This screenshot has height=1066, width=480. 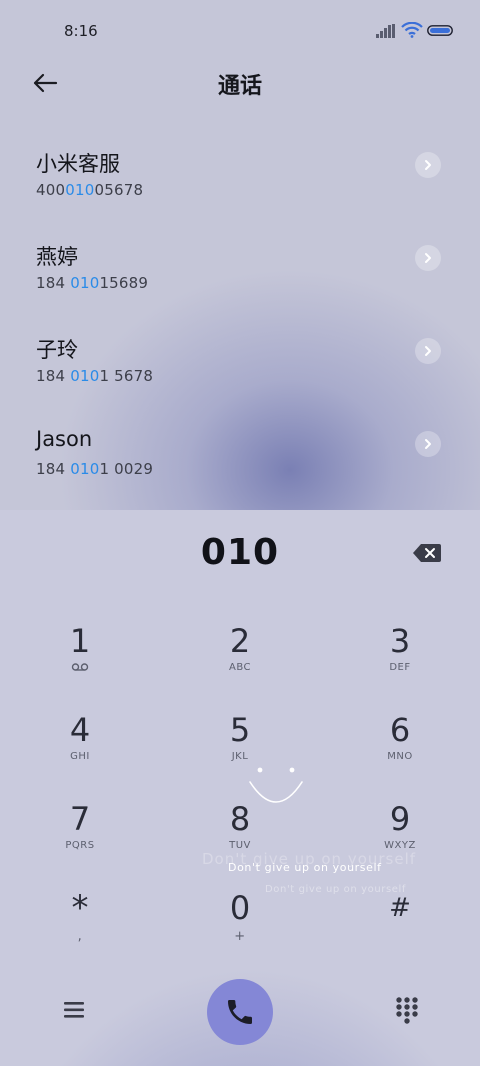 I want to click on contact-row: 小米客服 40001005678, so click(x=240, y=193).